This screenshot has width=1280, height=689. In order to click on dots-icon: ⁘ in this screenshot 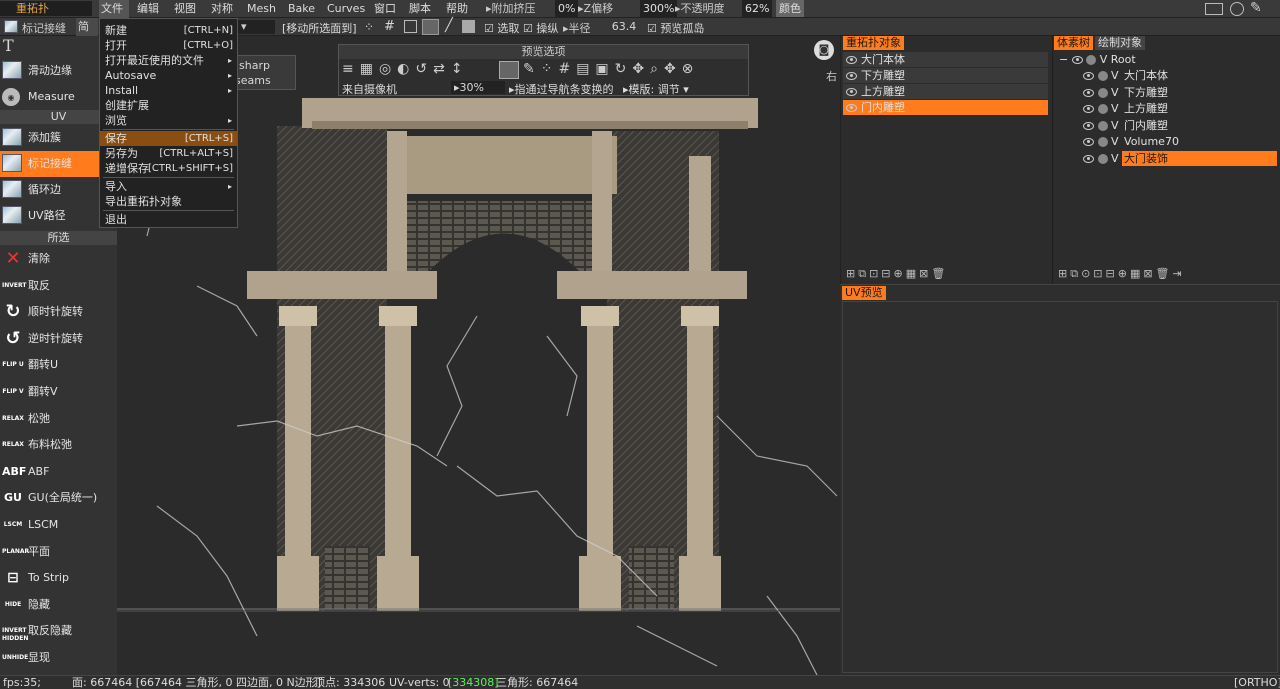, I will do `click(369, 27)`.